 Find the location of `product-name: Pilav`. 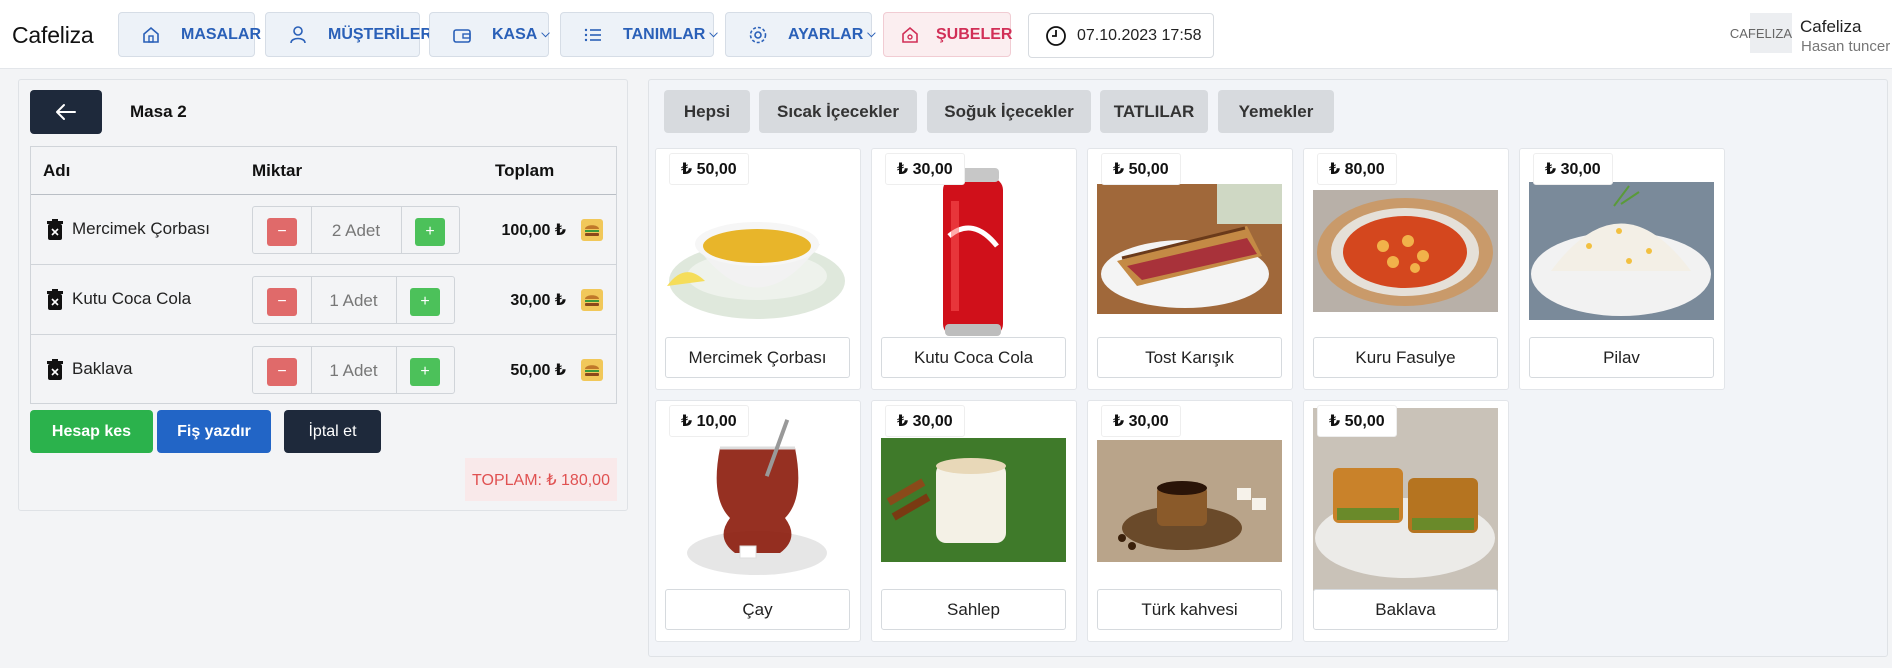

product-name: Pilav is located at coordinates (1621, 357).